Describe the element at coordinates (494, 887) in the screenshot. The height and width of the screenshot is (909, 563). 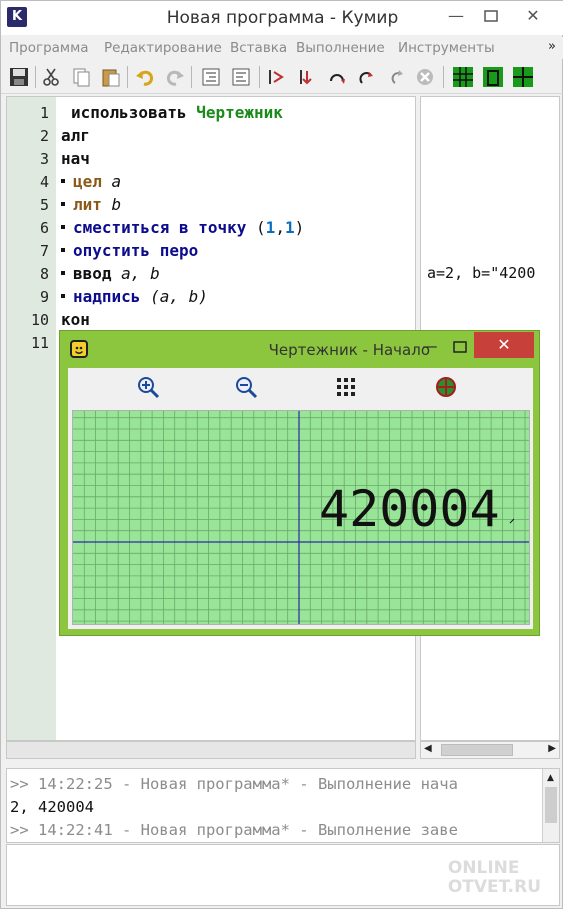
I see `watermark-line: OTVET.RU` at that location.